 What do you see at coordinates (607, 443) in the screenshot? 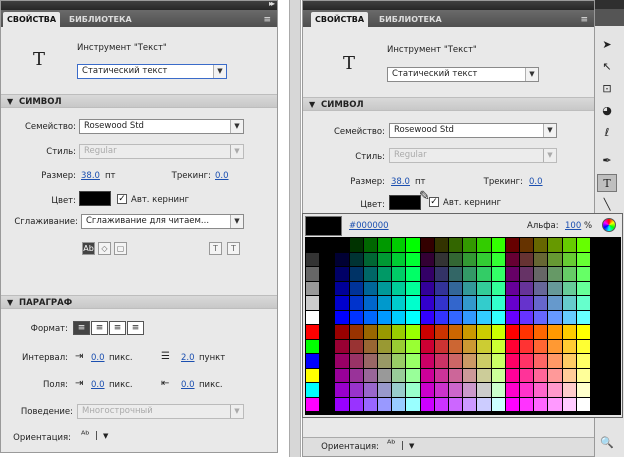
I see `zoom-tool-icon: 🔍` at bounding box center [607, 443].